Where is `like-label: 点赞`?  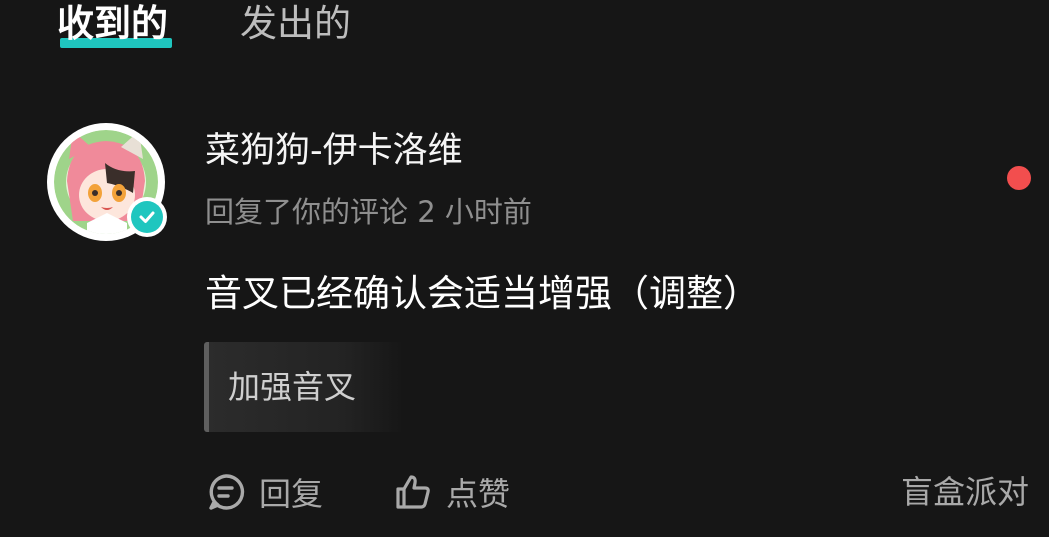
like-label: 点赞 is located at coordinates (478, 494).